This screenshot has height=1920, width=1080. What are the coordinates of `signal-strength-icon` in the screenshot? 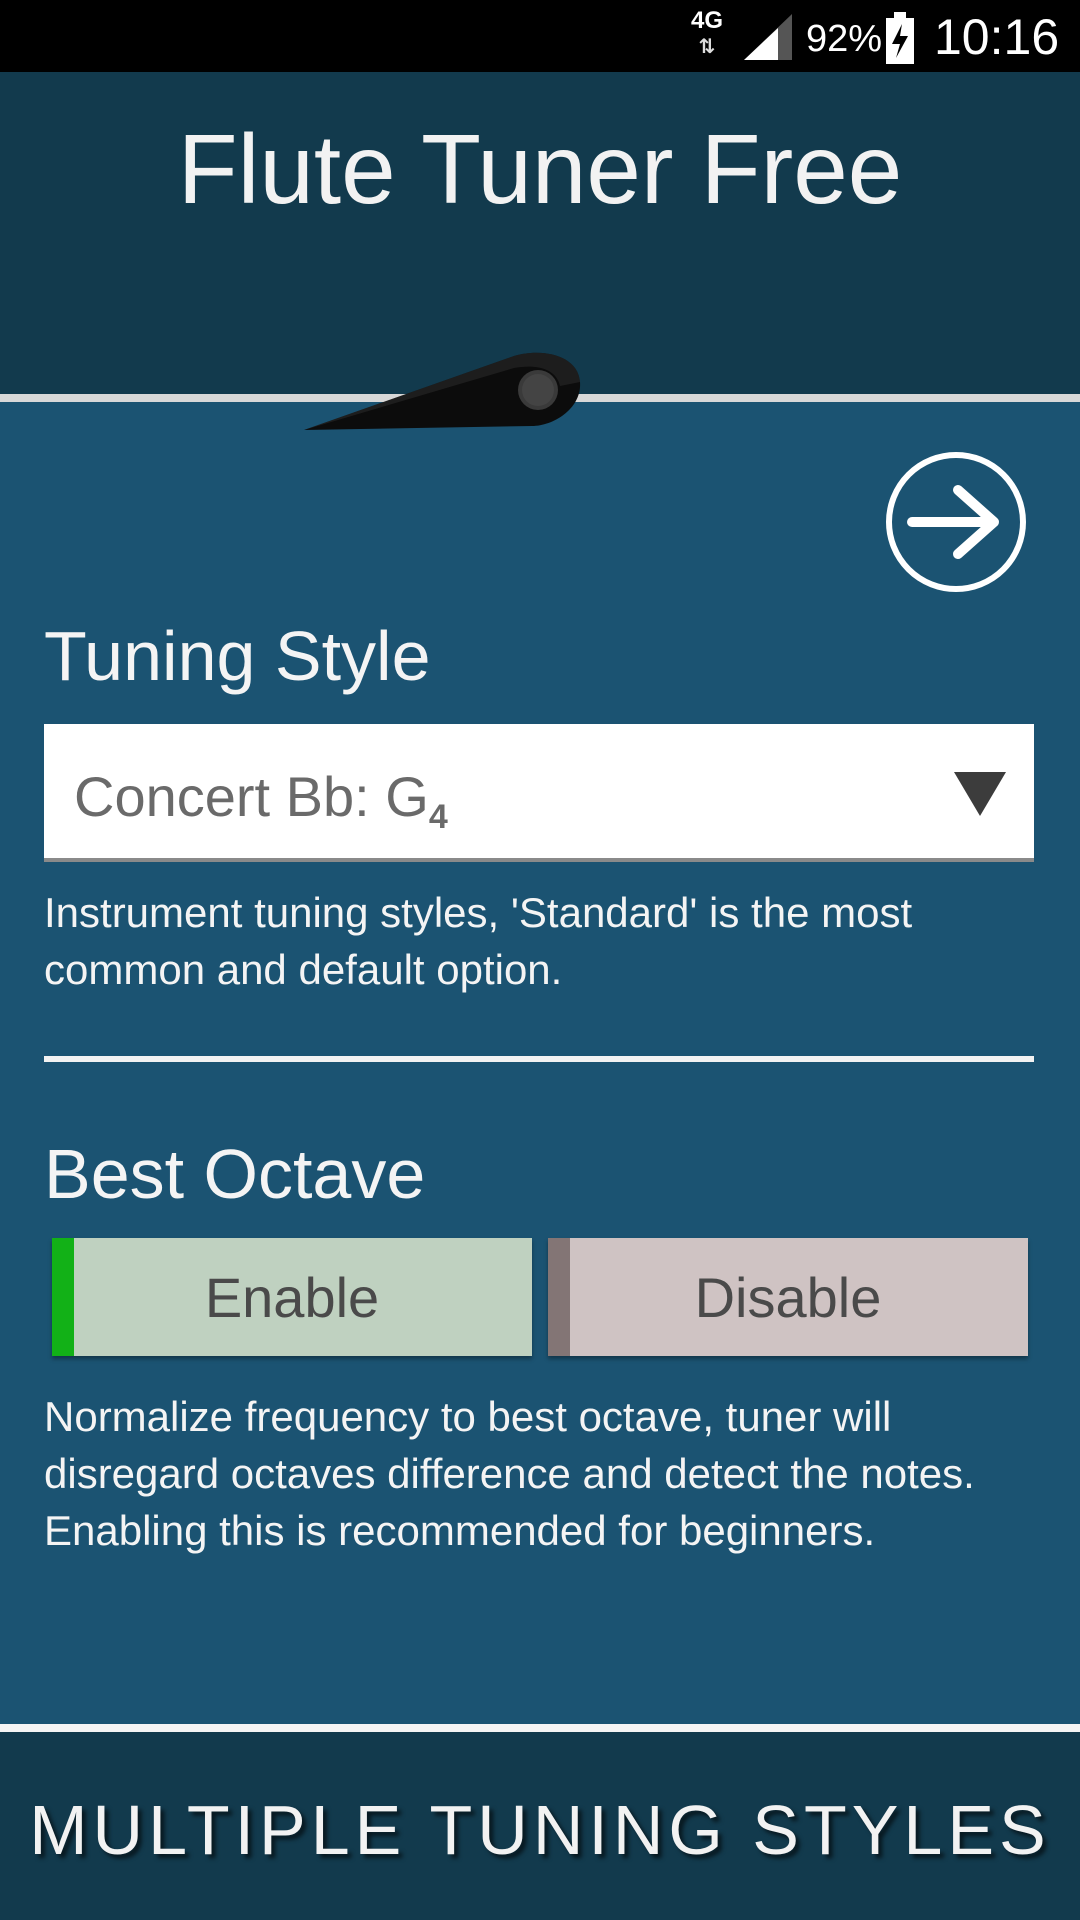 It's located at (768, 37).